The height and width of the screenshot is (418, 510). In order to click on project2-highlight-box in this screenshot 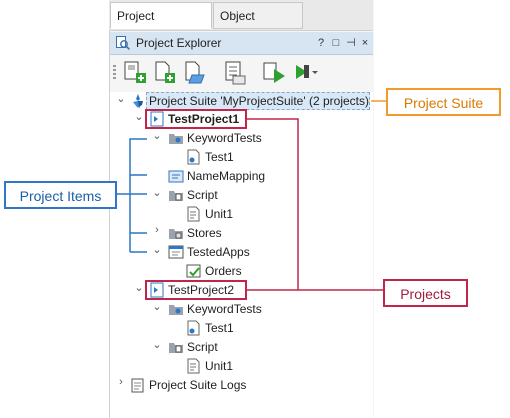, I will do `click(196, 290)`.